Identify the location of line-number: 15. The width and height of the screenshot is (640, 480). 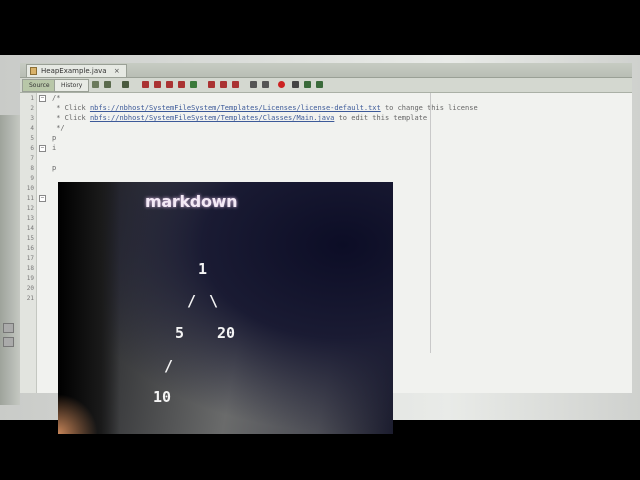
(30, 238).